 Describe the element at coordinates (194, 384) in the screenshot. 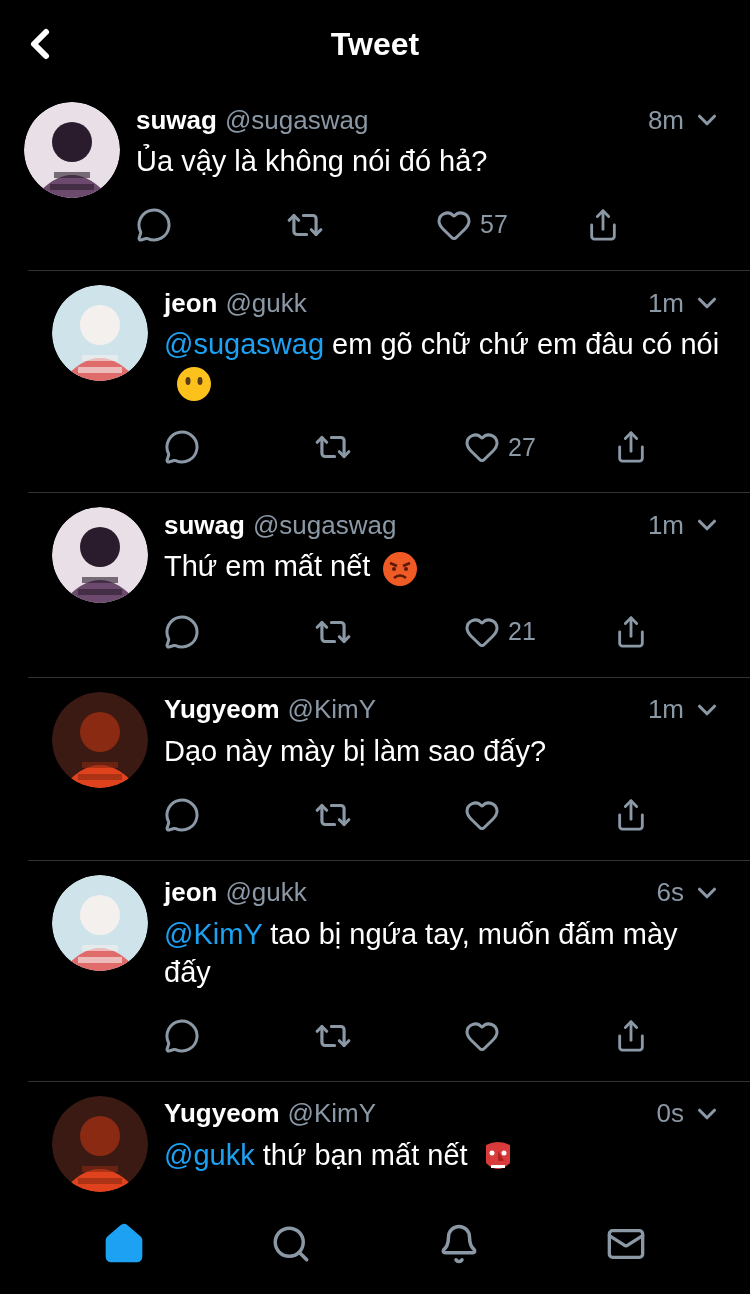

I see `face-emoji-icon` at that location.